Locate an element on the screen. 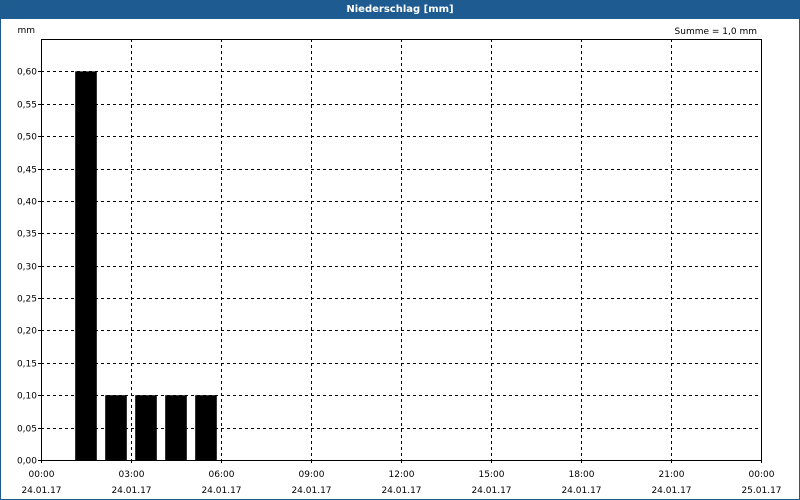 This screenshot has width=800, height=500. x-tick-label-time: 18:00 is located at coordinates (582, 475).